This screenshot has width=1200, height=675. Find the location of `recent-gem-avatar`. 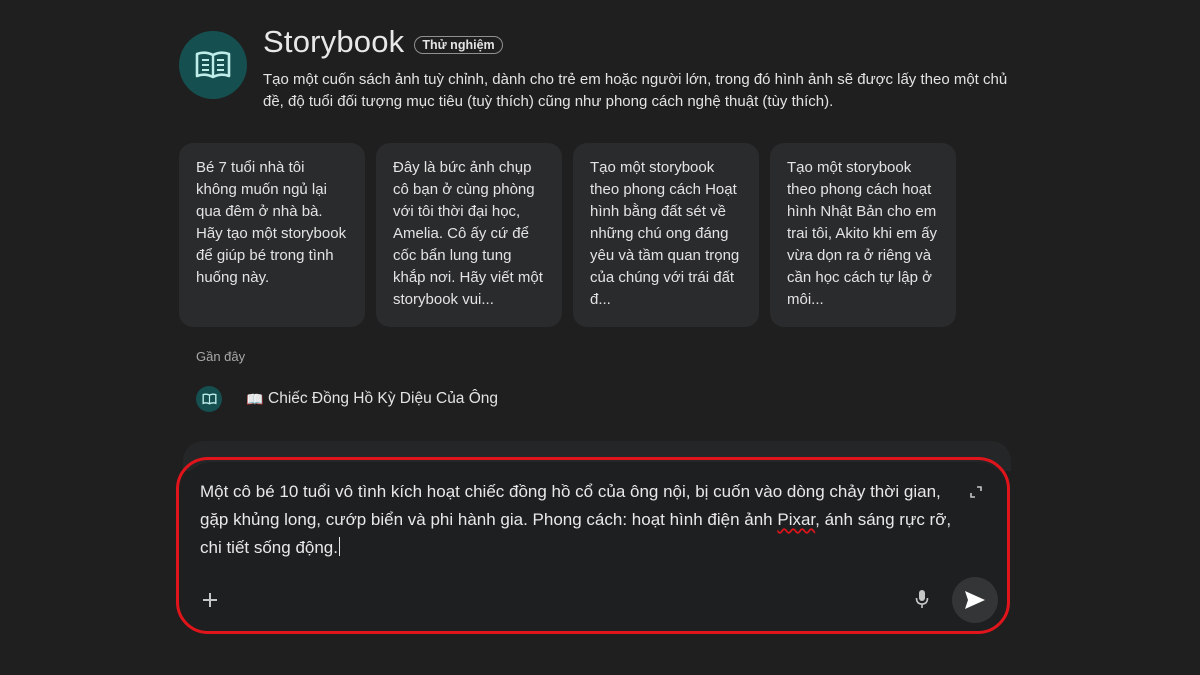

recent-gem-avatar is located at coordinates (209, 399).